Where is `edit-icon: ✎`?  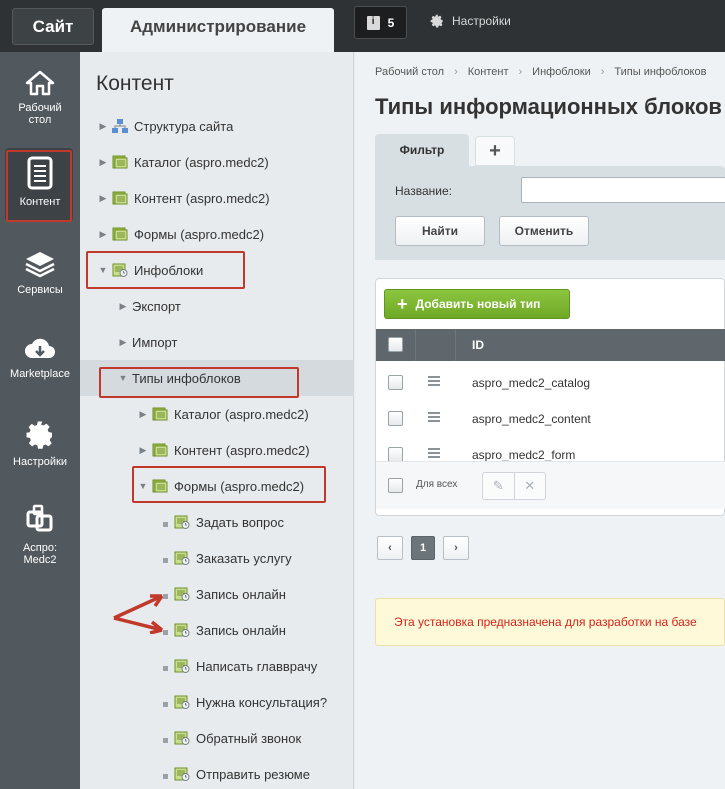
edit-icon: ✎ is located at coordinates (498, 486).